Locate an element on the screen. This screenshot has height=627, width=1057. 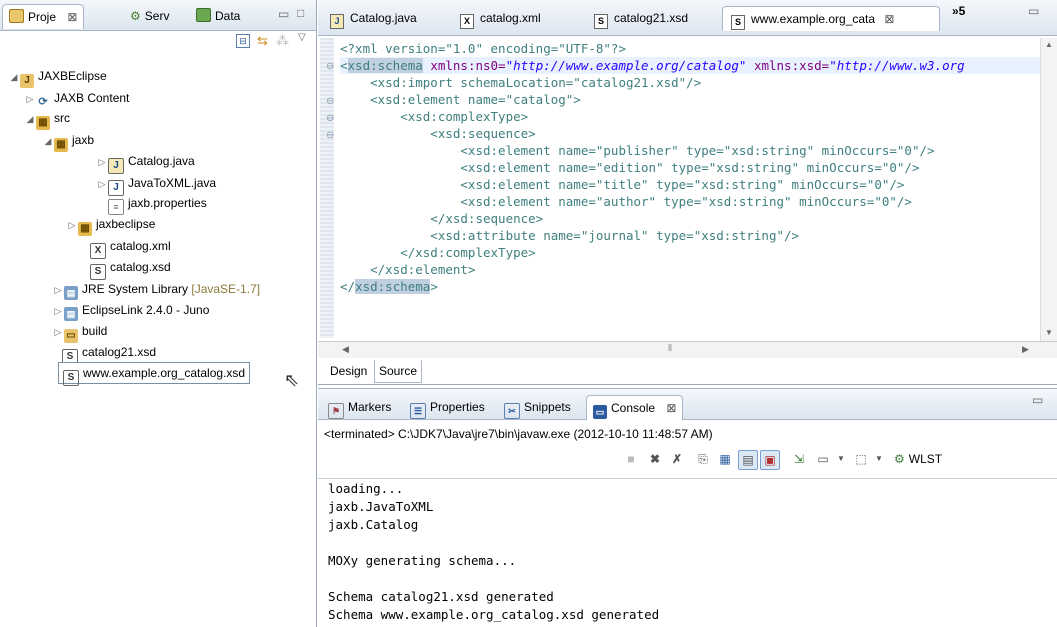
tree-item-catalog-xsd: Scatalog.xsd is located at coordinates (130, 268).